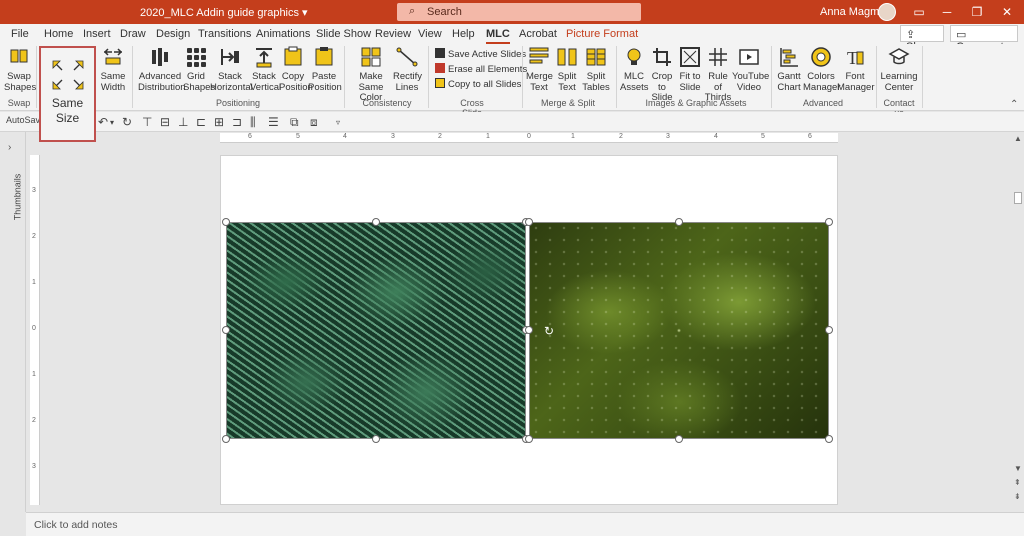  What do you see at coordinates (343, 34) in the screenshot?
I see `tab-slide-show: Slide Show` at bounding box center [343, 34].